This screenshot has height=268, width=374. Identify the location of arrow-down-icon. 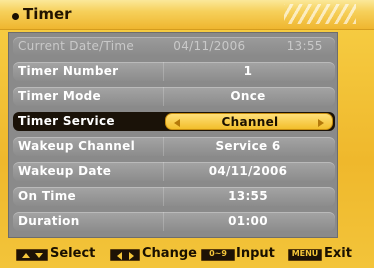
(39, 255).